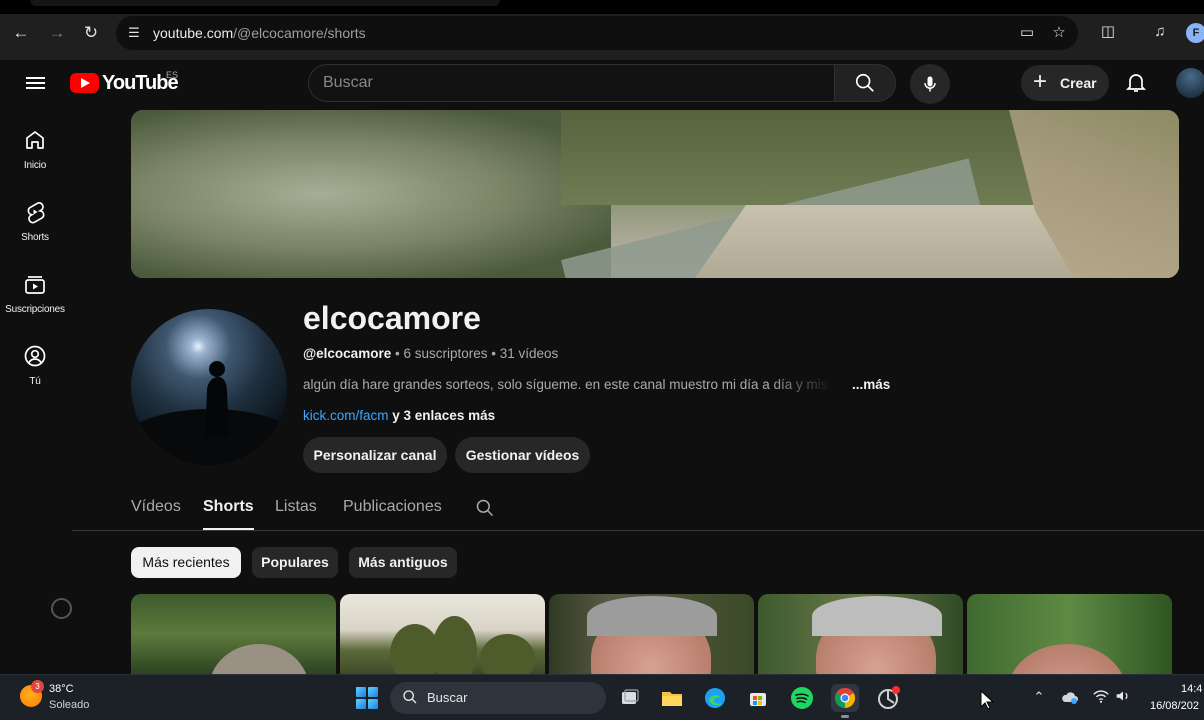 The image size is (1204, 720). Describe the element at coordinates (37, 686) in the screenshot. I see `weather-badge: 3` at that location.